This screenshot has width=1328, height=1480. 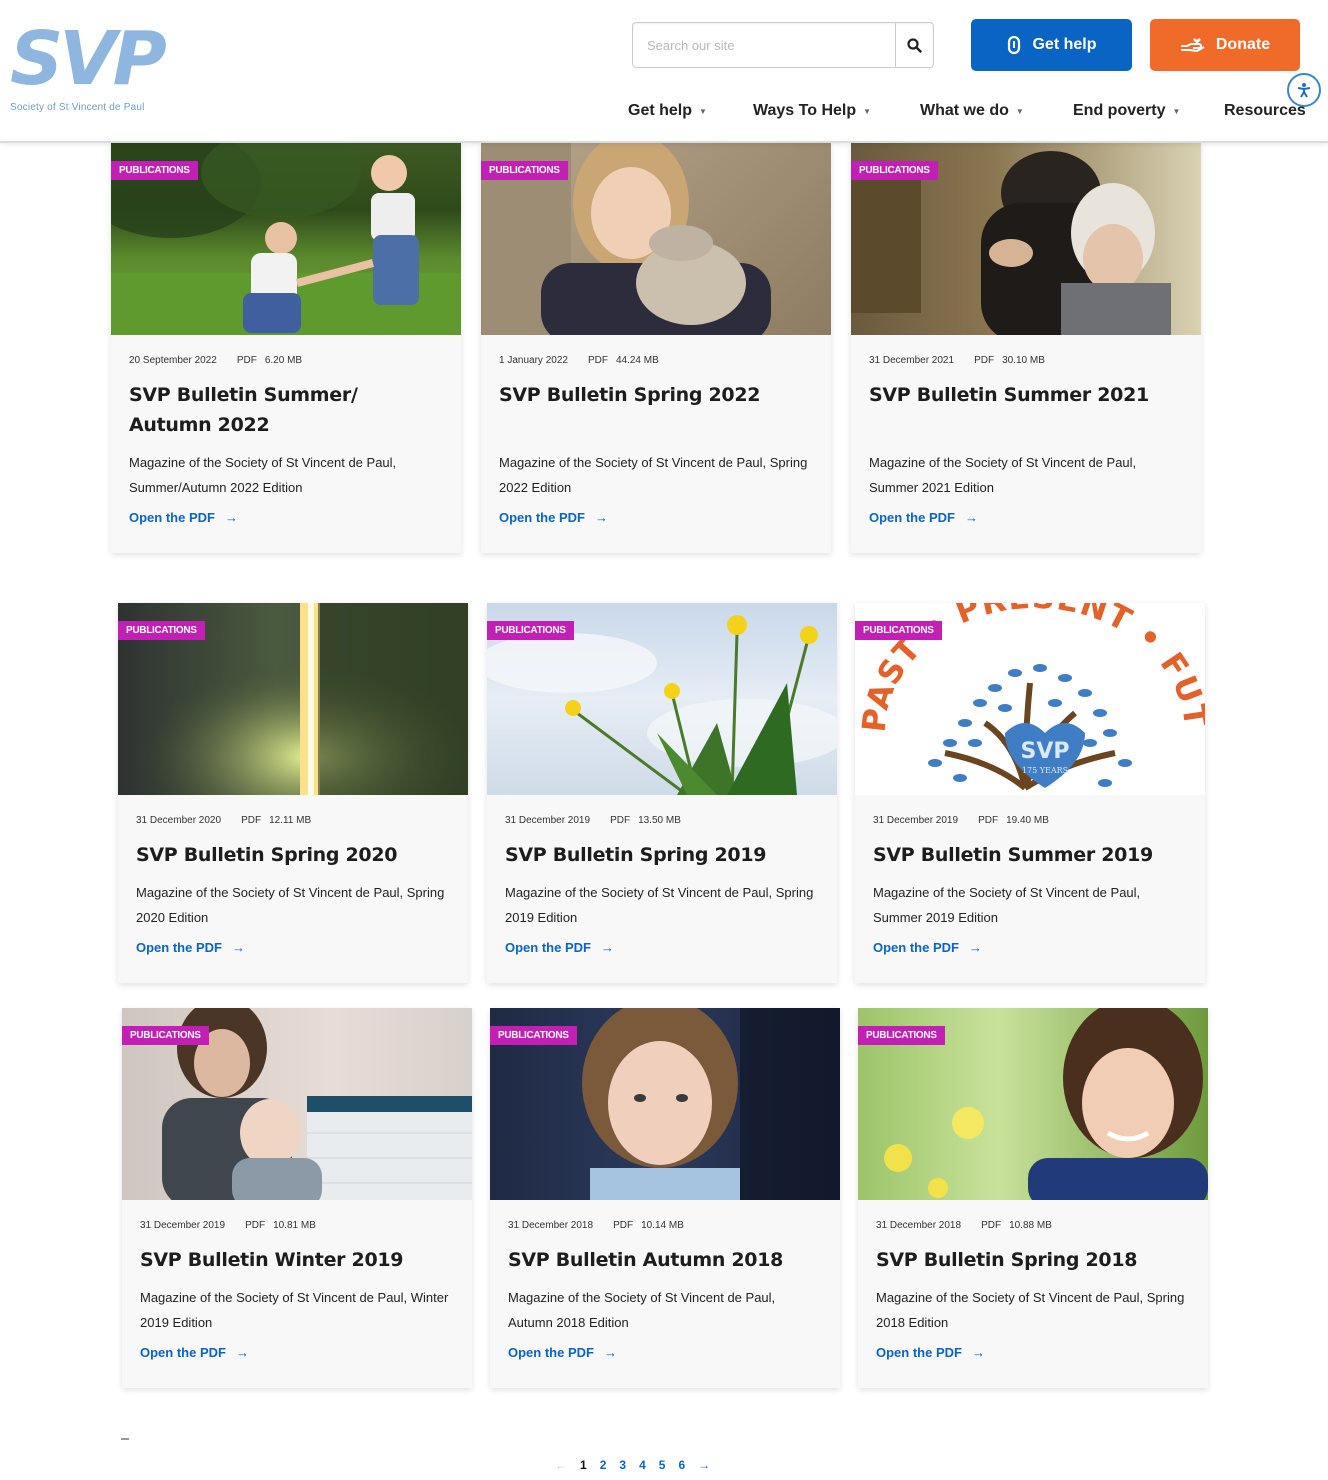 I want to click on search-box, so click(x=783, y=45).